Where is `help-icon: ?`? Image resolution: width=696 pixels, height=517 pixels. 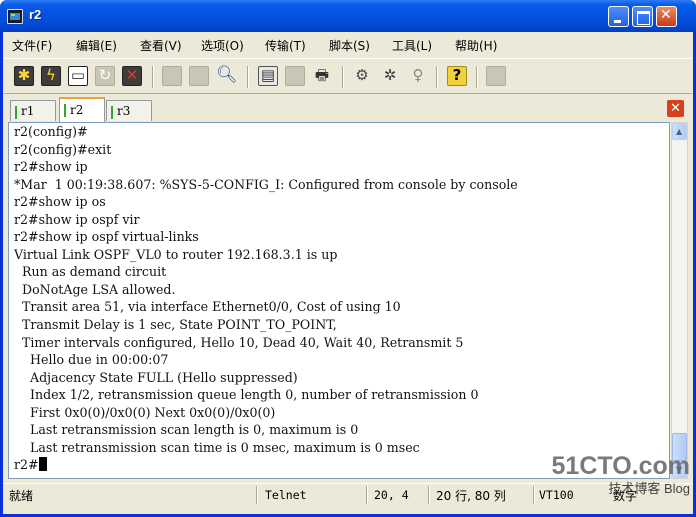
help-icon: ? is located at coordinates (457, 76).